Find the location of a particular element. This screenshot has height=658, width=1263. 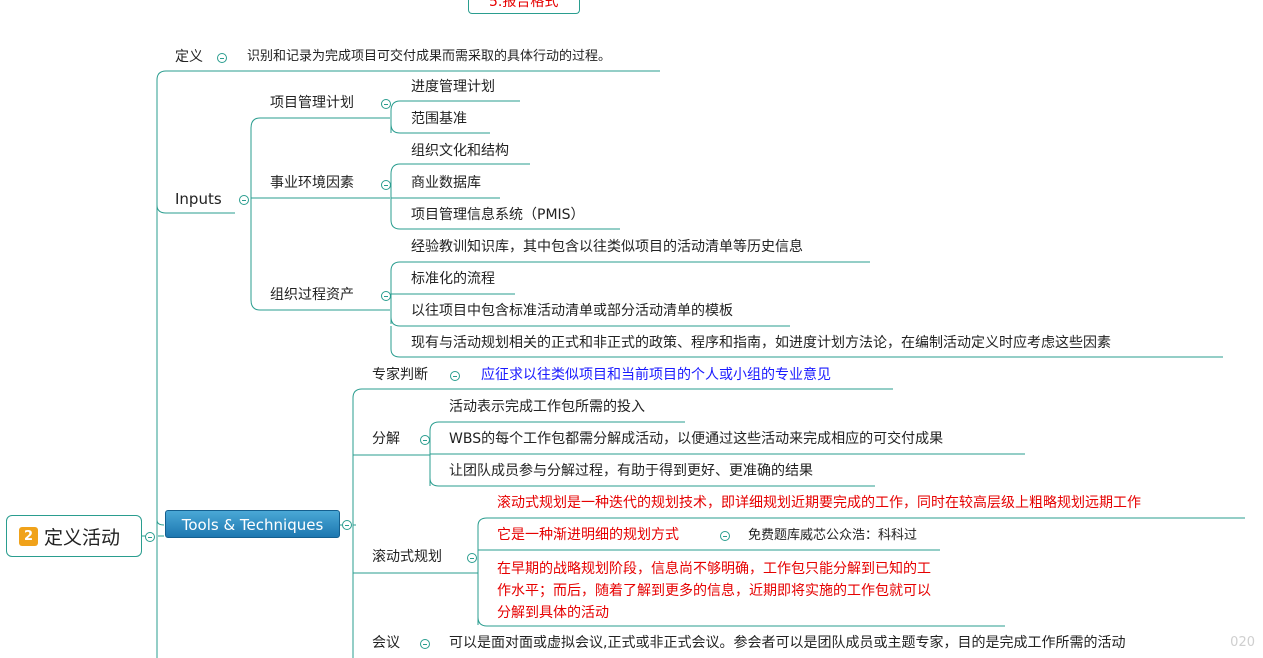

root-label: 定义活动 is located at coordinates (82, 537).